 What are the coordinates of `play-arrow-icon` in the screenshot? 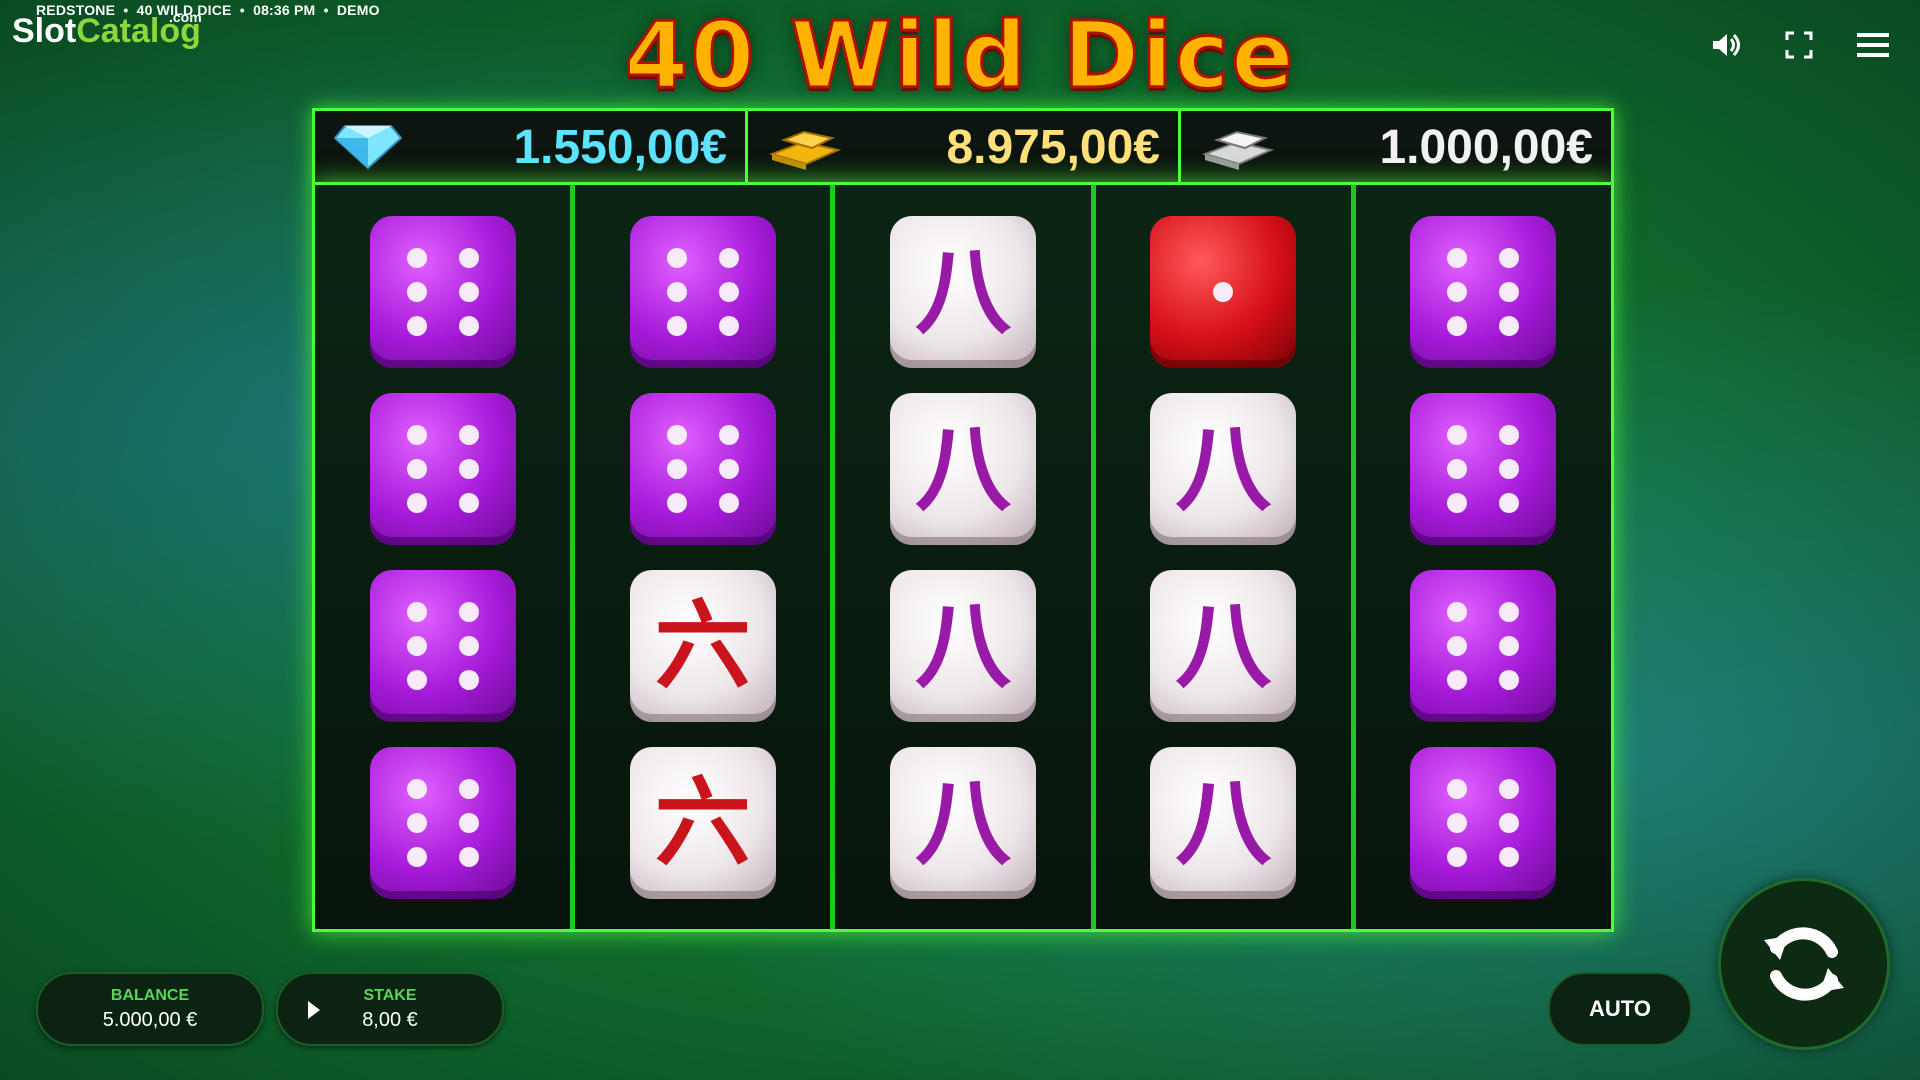 It's located at (314, 1010).